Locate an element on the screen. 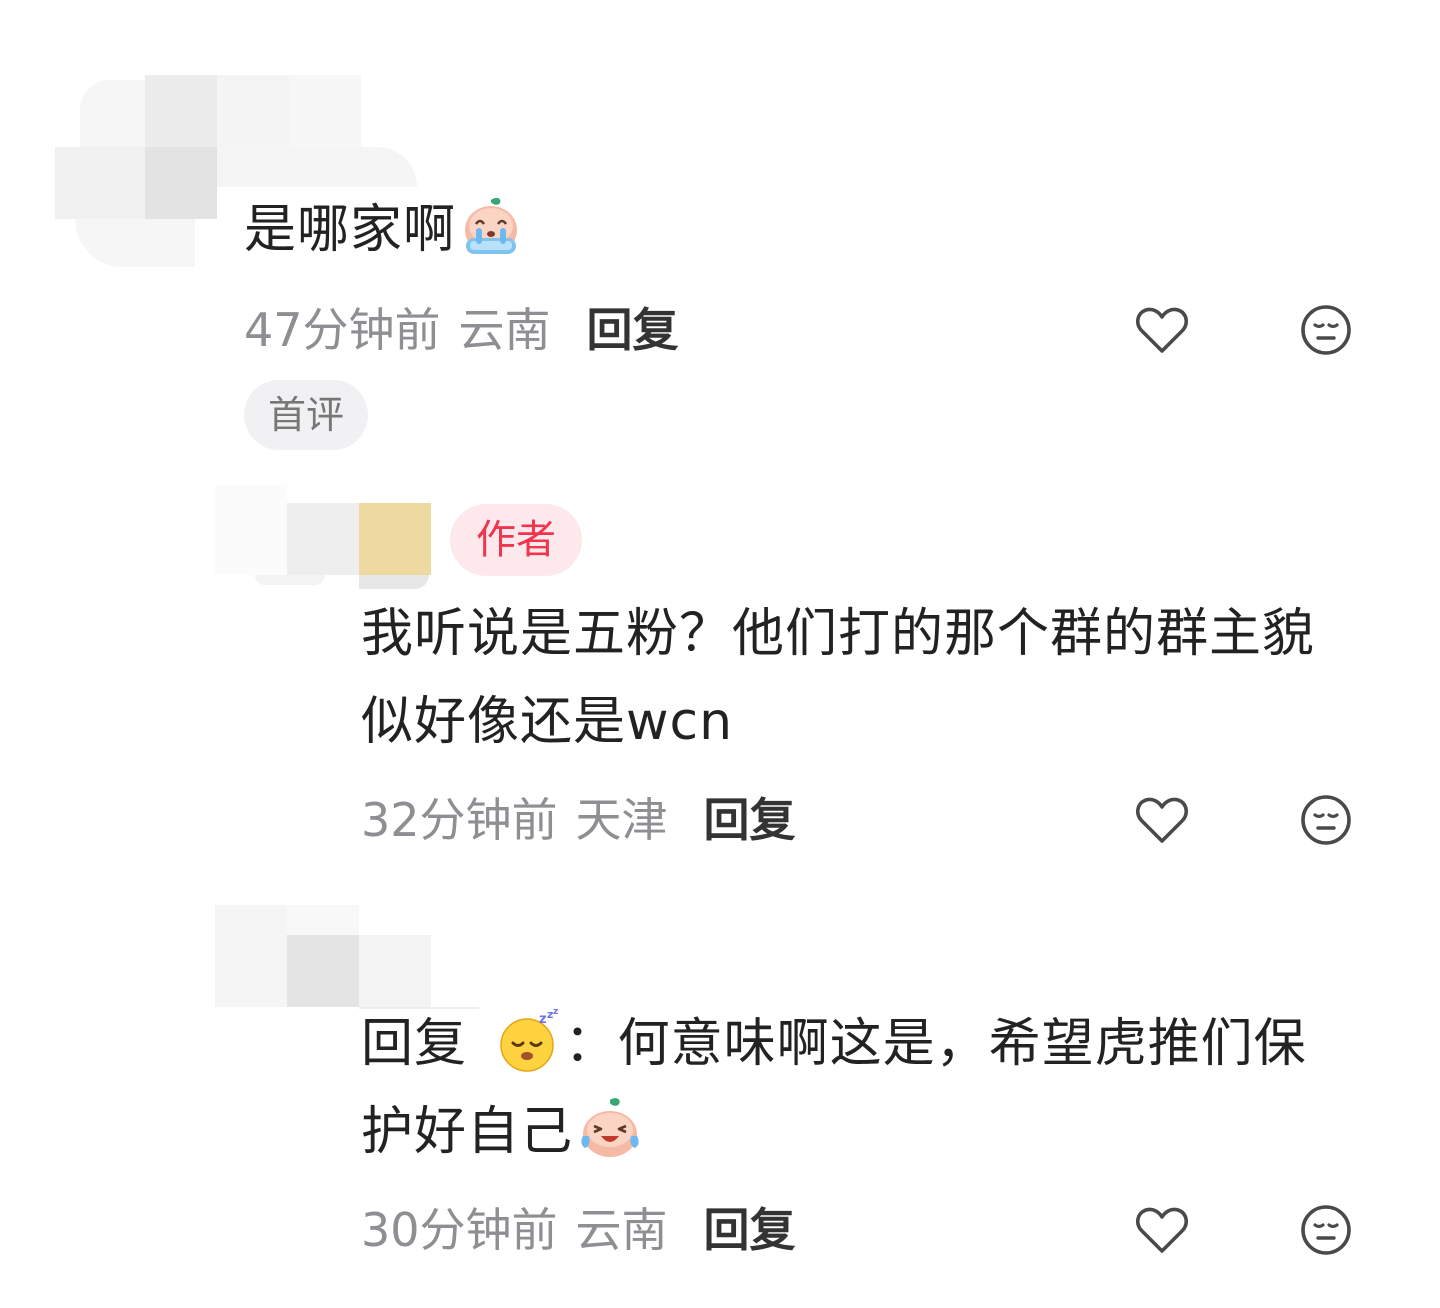 The image size is (1440, 1308). comment-1-text: 是哪家啊 is located at coordinates (384, 230).